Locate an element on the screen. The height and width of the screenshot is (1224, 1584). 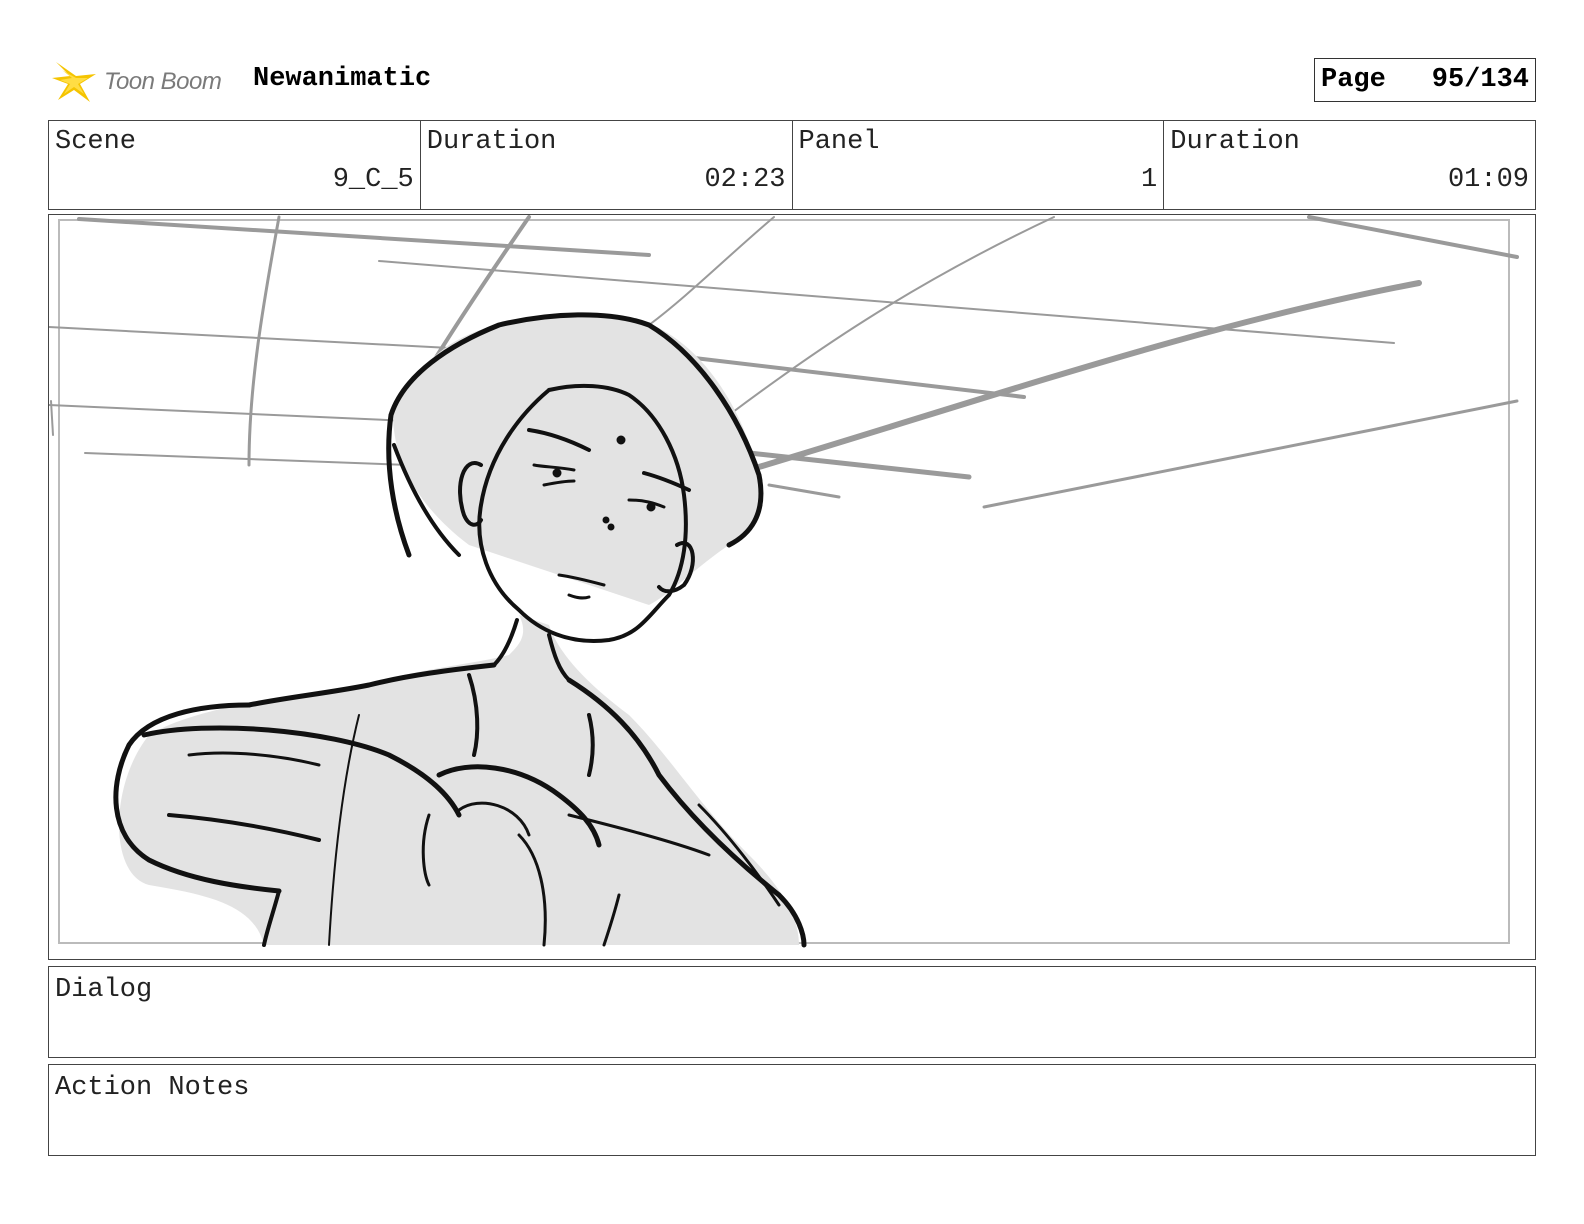
action-notes-box: Action Notes is located at coordinates (792, 1110).